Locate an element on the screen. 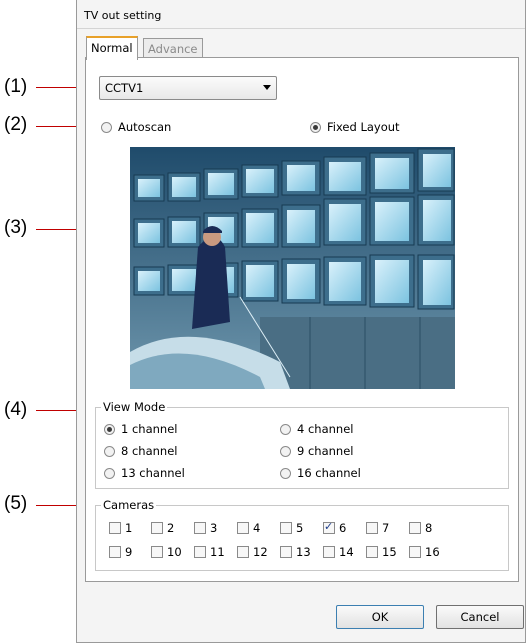 The width and height of the screenshot is (528, 643). camera-checkbox-2: 2 is located at coordinates (162, 528).